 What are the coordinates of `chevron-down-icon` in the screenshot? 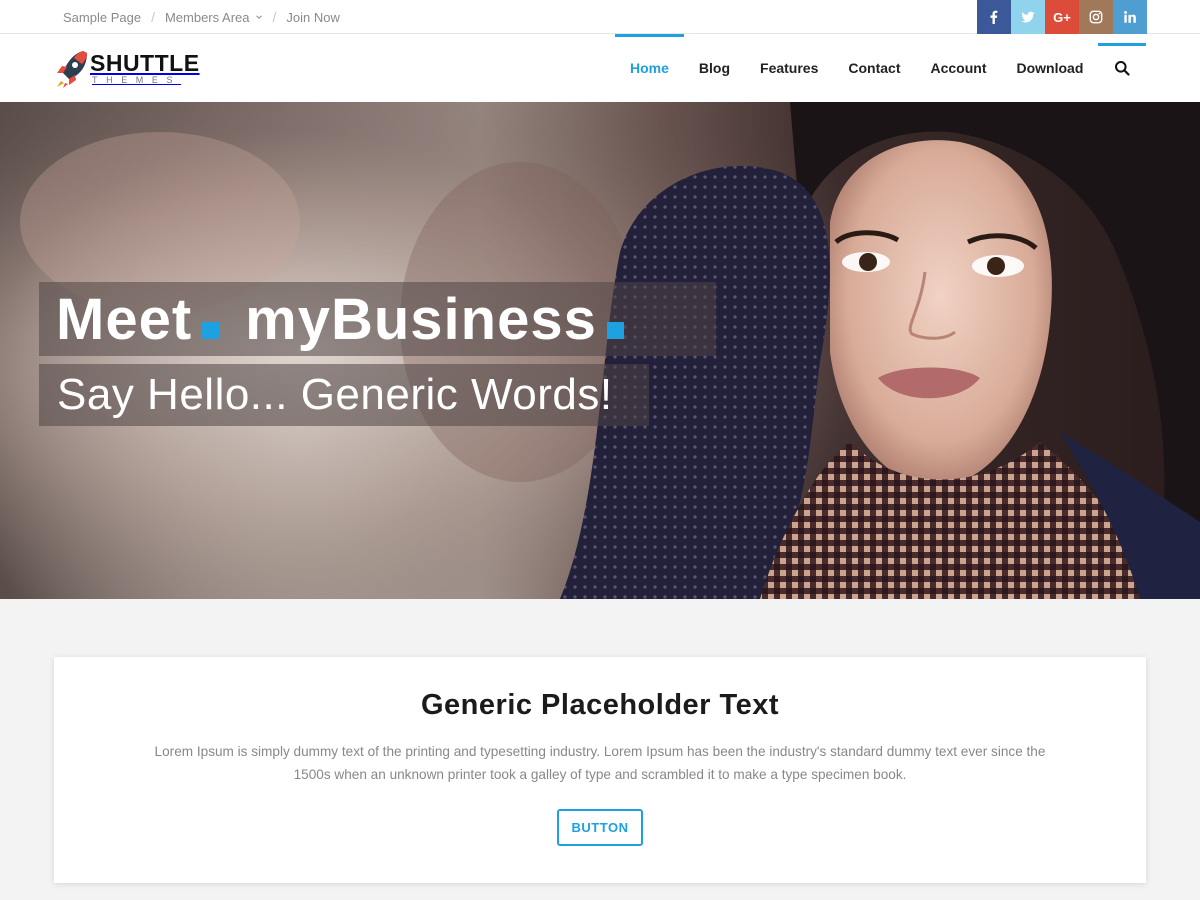 It's located at (258, 17).